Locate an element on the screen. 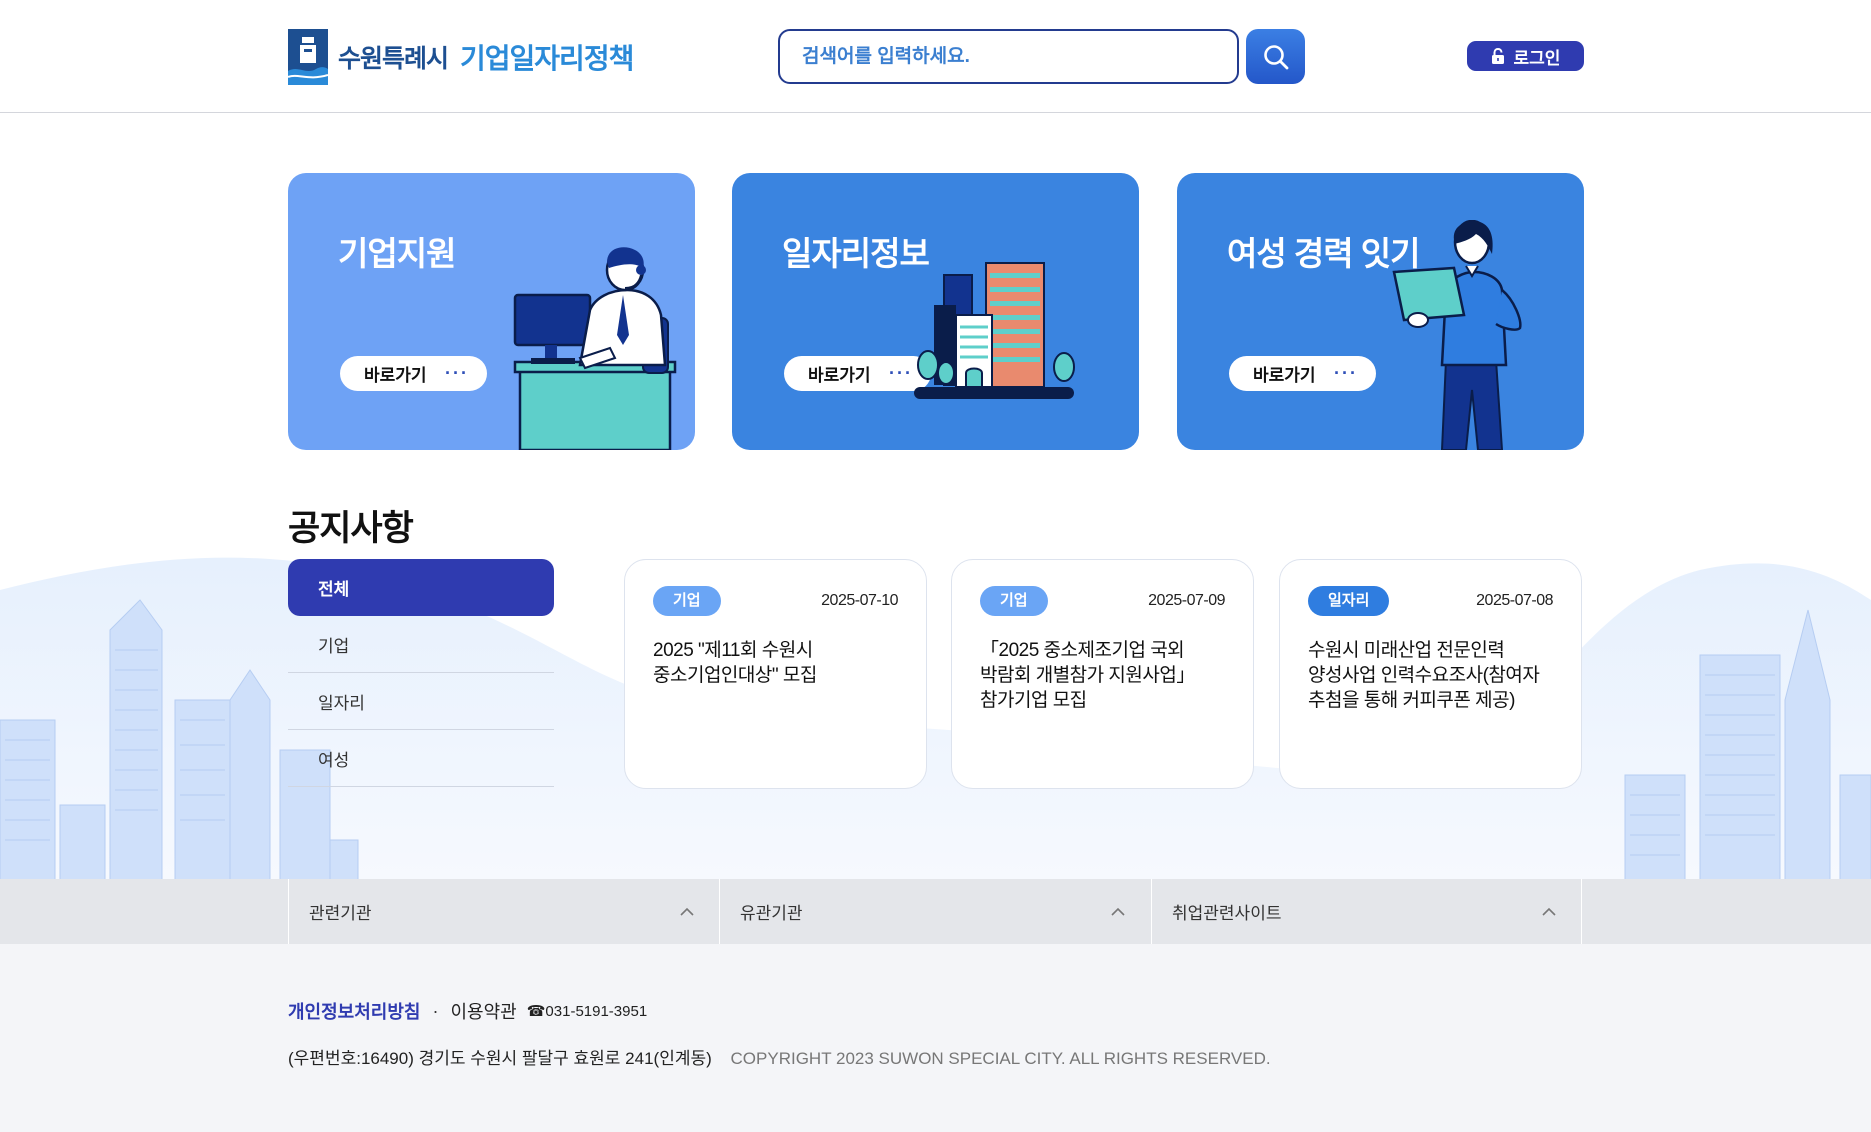 This screenshot has height=1132, width=1871. site-logo: 수원특례시 기업일자리정책 is located at coordinates (461, 57).